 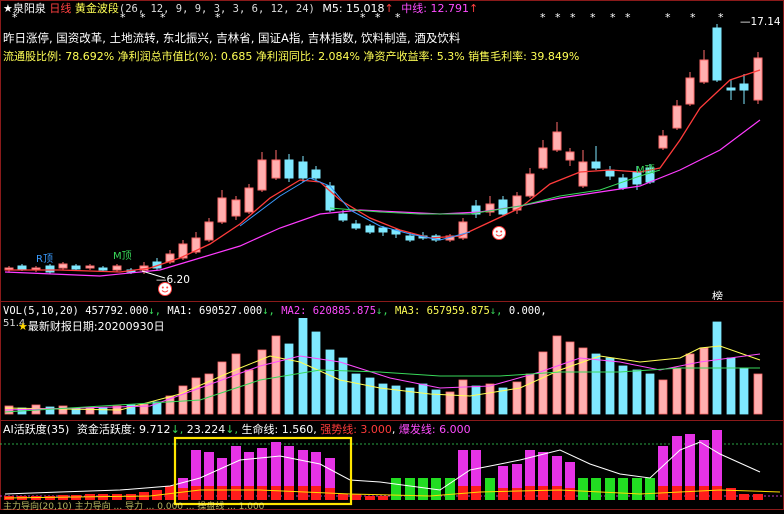 I want to click on vol-ma2: MA2: 620885.875, so click(x=329, y=311).